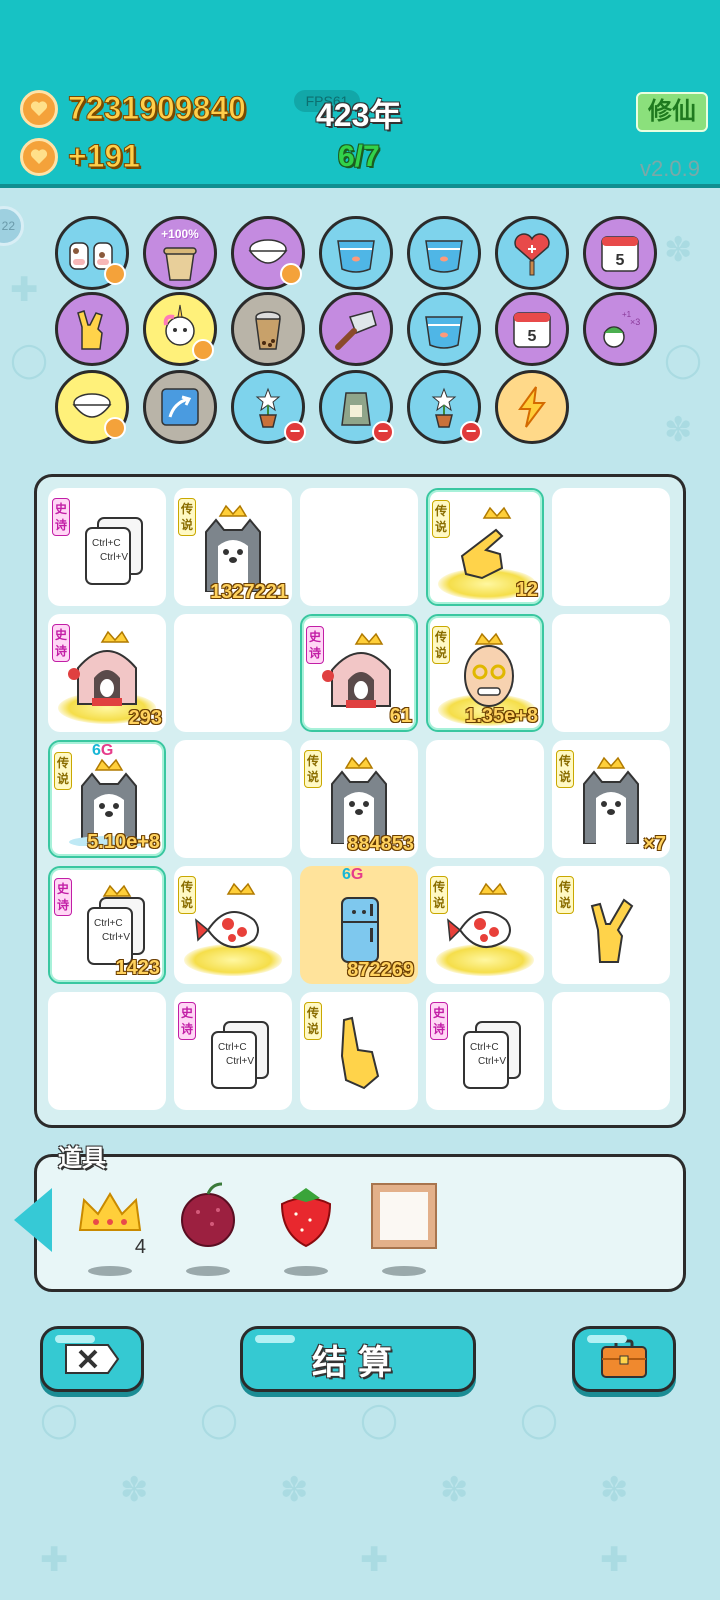 This screenshot has width=720, height=1600. What do you see at coordinates (107, 799) in the screenshot?
I see `board-cell-r3c1: 6G 传说 5.10e+8` at bounding box center [107, 799].